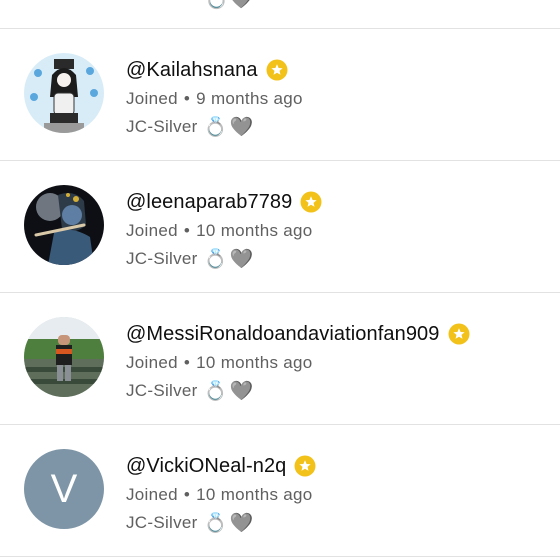  I want to click on anime-girl-avatar-icon, so click(64, 93).